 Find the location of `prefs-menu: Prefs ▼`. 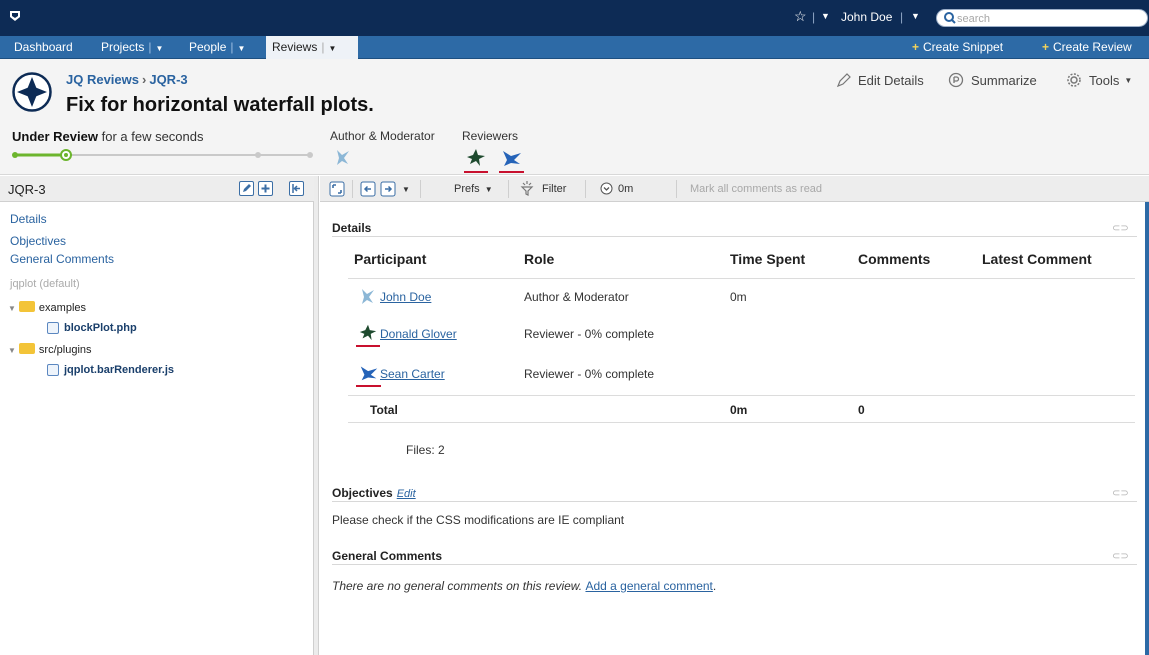

prefs-menu: Prefs ▼ is located at coordinates (473, 189).